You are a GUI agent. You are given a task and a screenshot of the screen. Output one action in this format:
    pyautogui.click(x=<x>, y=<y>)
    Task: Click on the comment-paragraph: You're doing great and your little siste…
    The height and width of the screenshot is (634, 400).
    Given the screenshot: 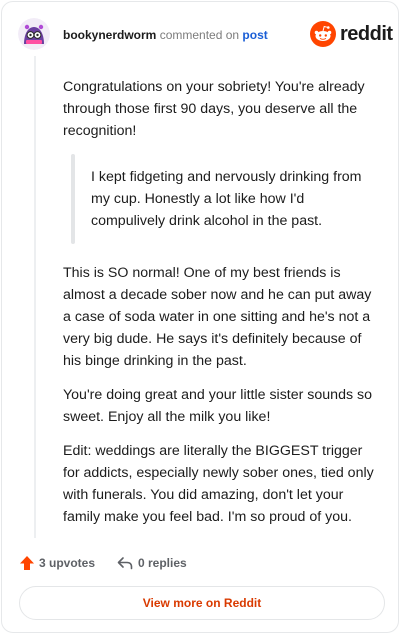 What is the action you would take?
    pyautogui.click(x=217, y=406)
    